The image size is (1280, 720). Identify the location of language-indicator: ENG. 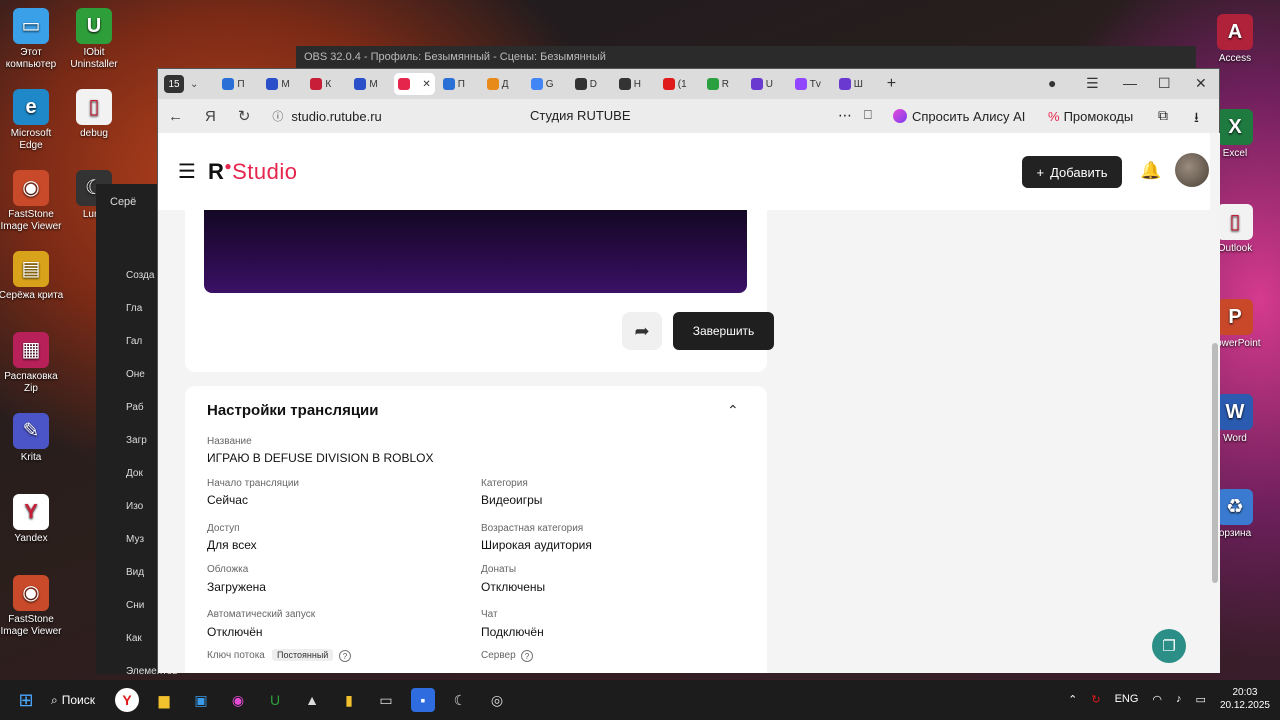
(1127, 699).